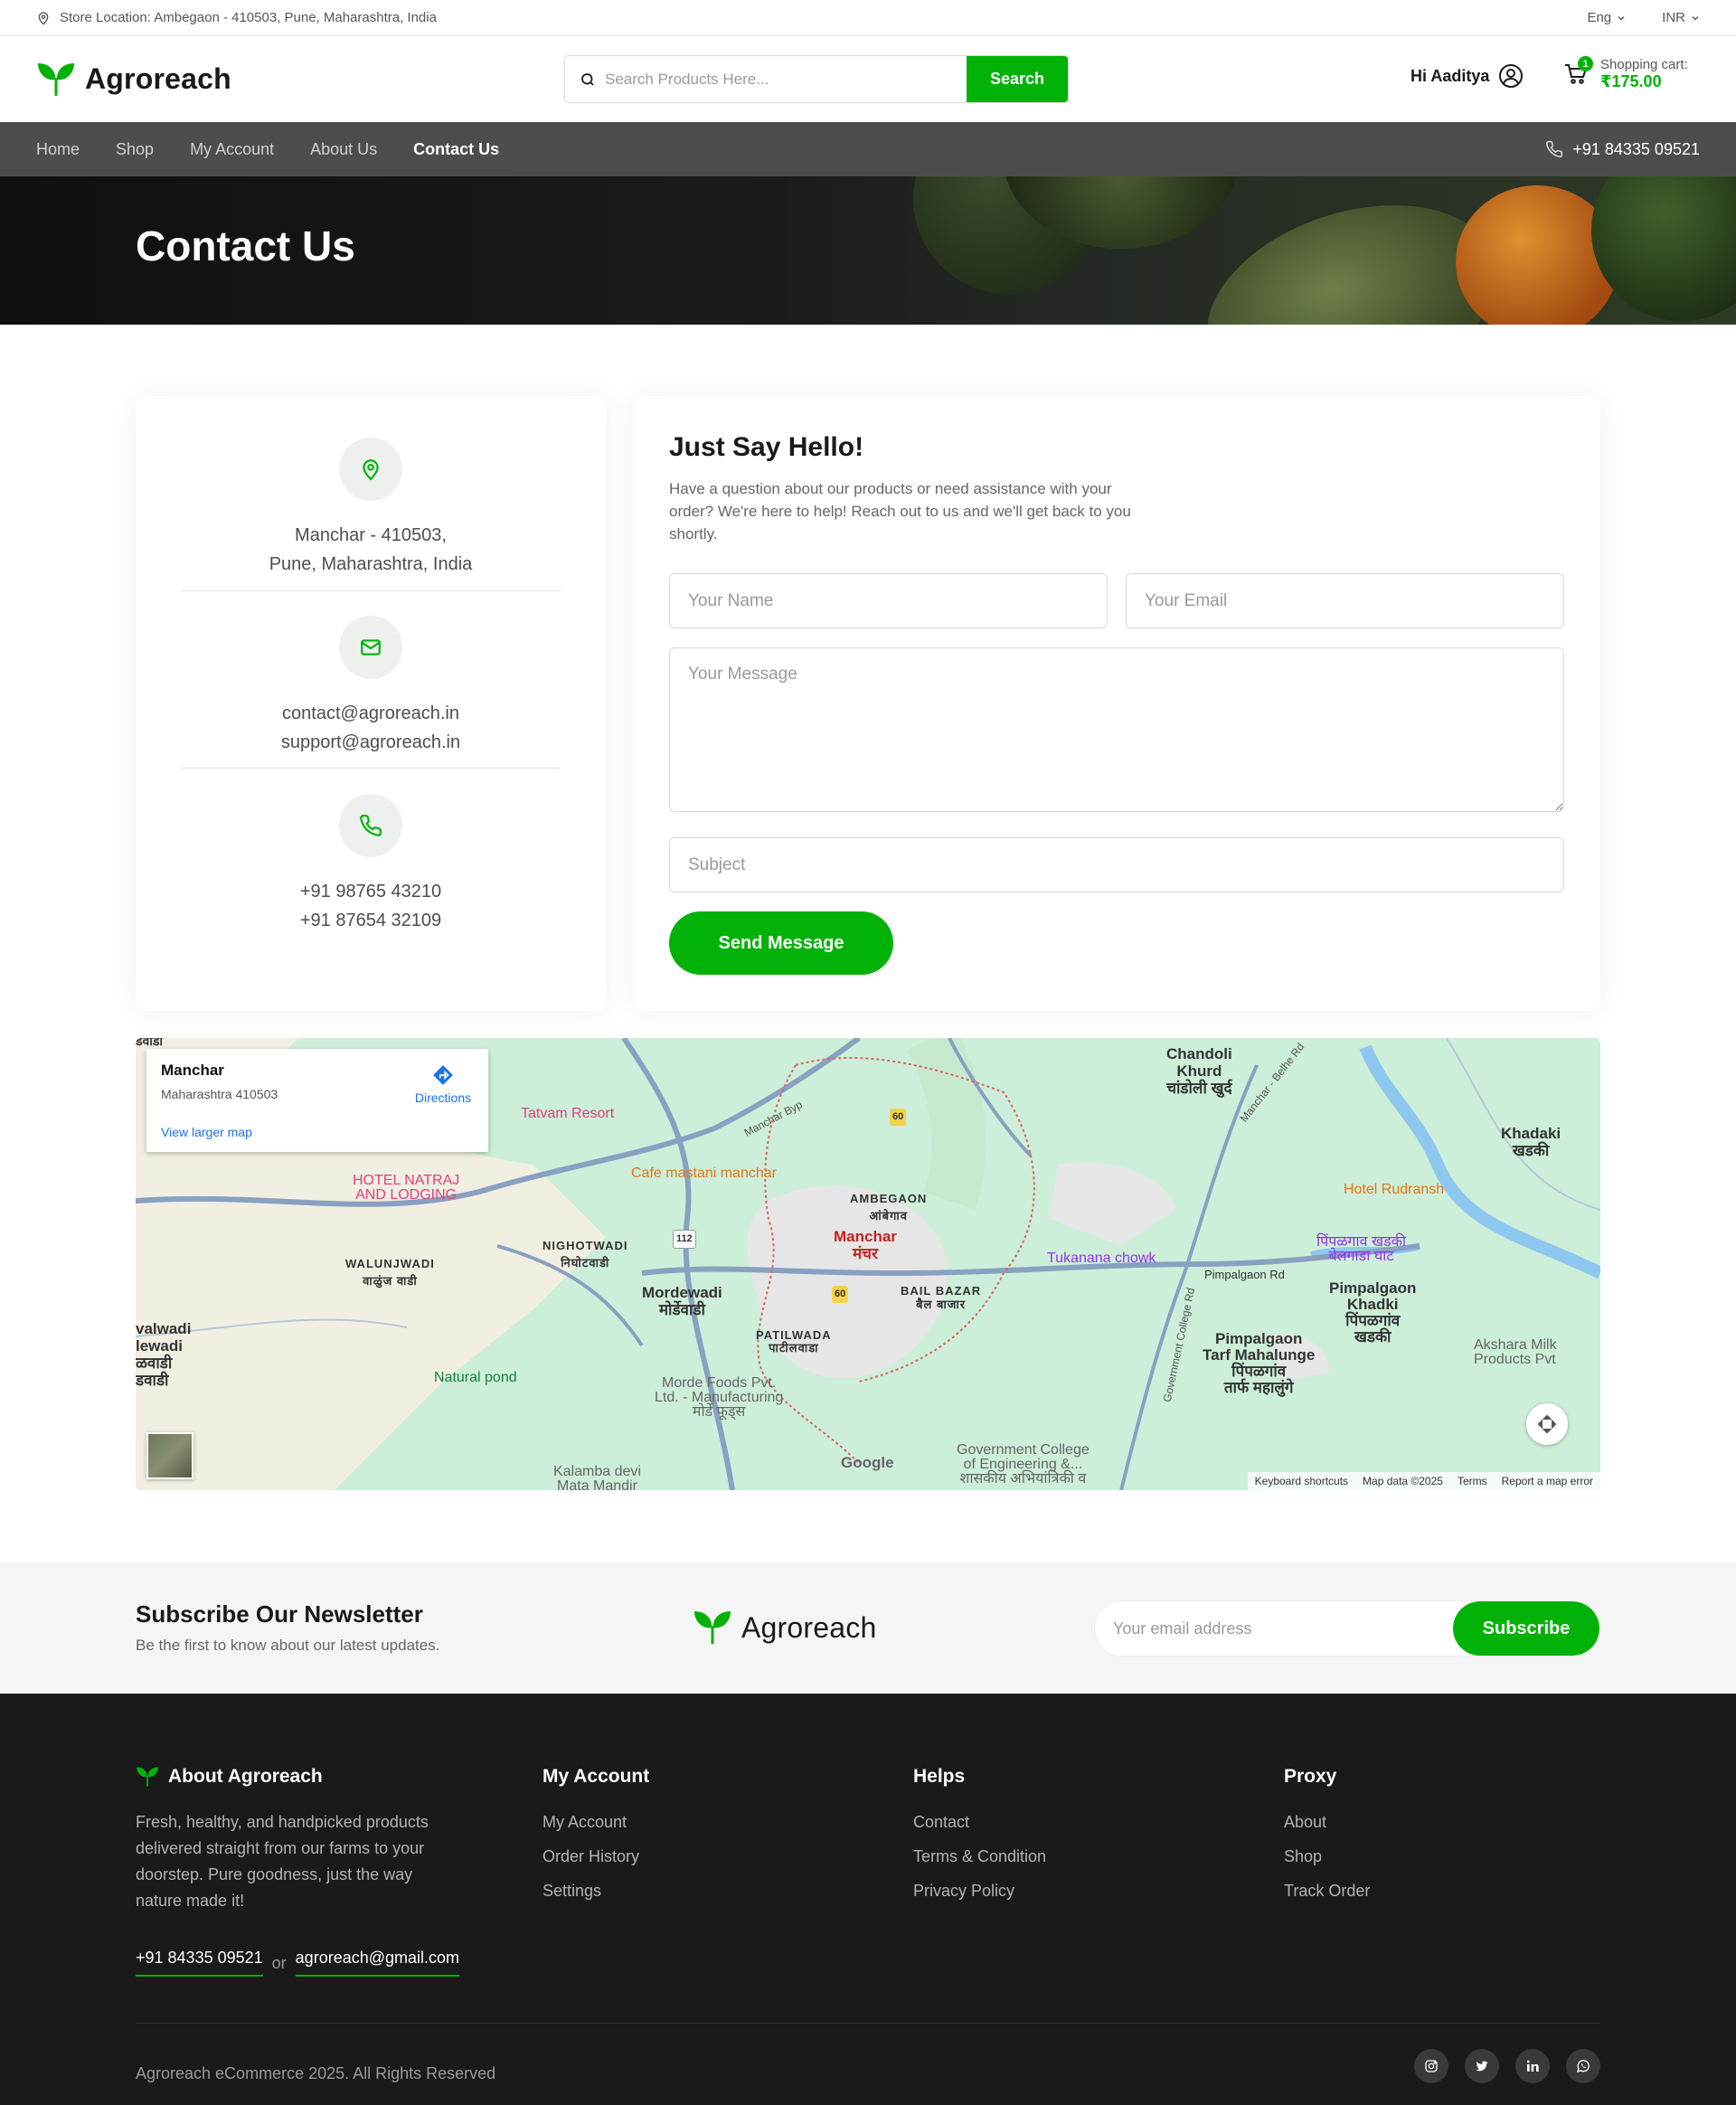 The width and height of the screenshot is (1736, 2105). Describe the element at coordinates (377, 1963) in the screenshot. I see `footer-email-link: agroreach@gmail.com` at that location.